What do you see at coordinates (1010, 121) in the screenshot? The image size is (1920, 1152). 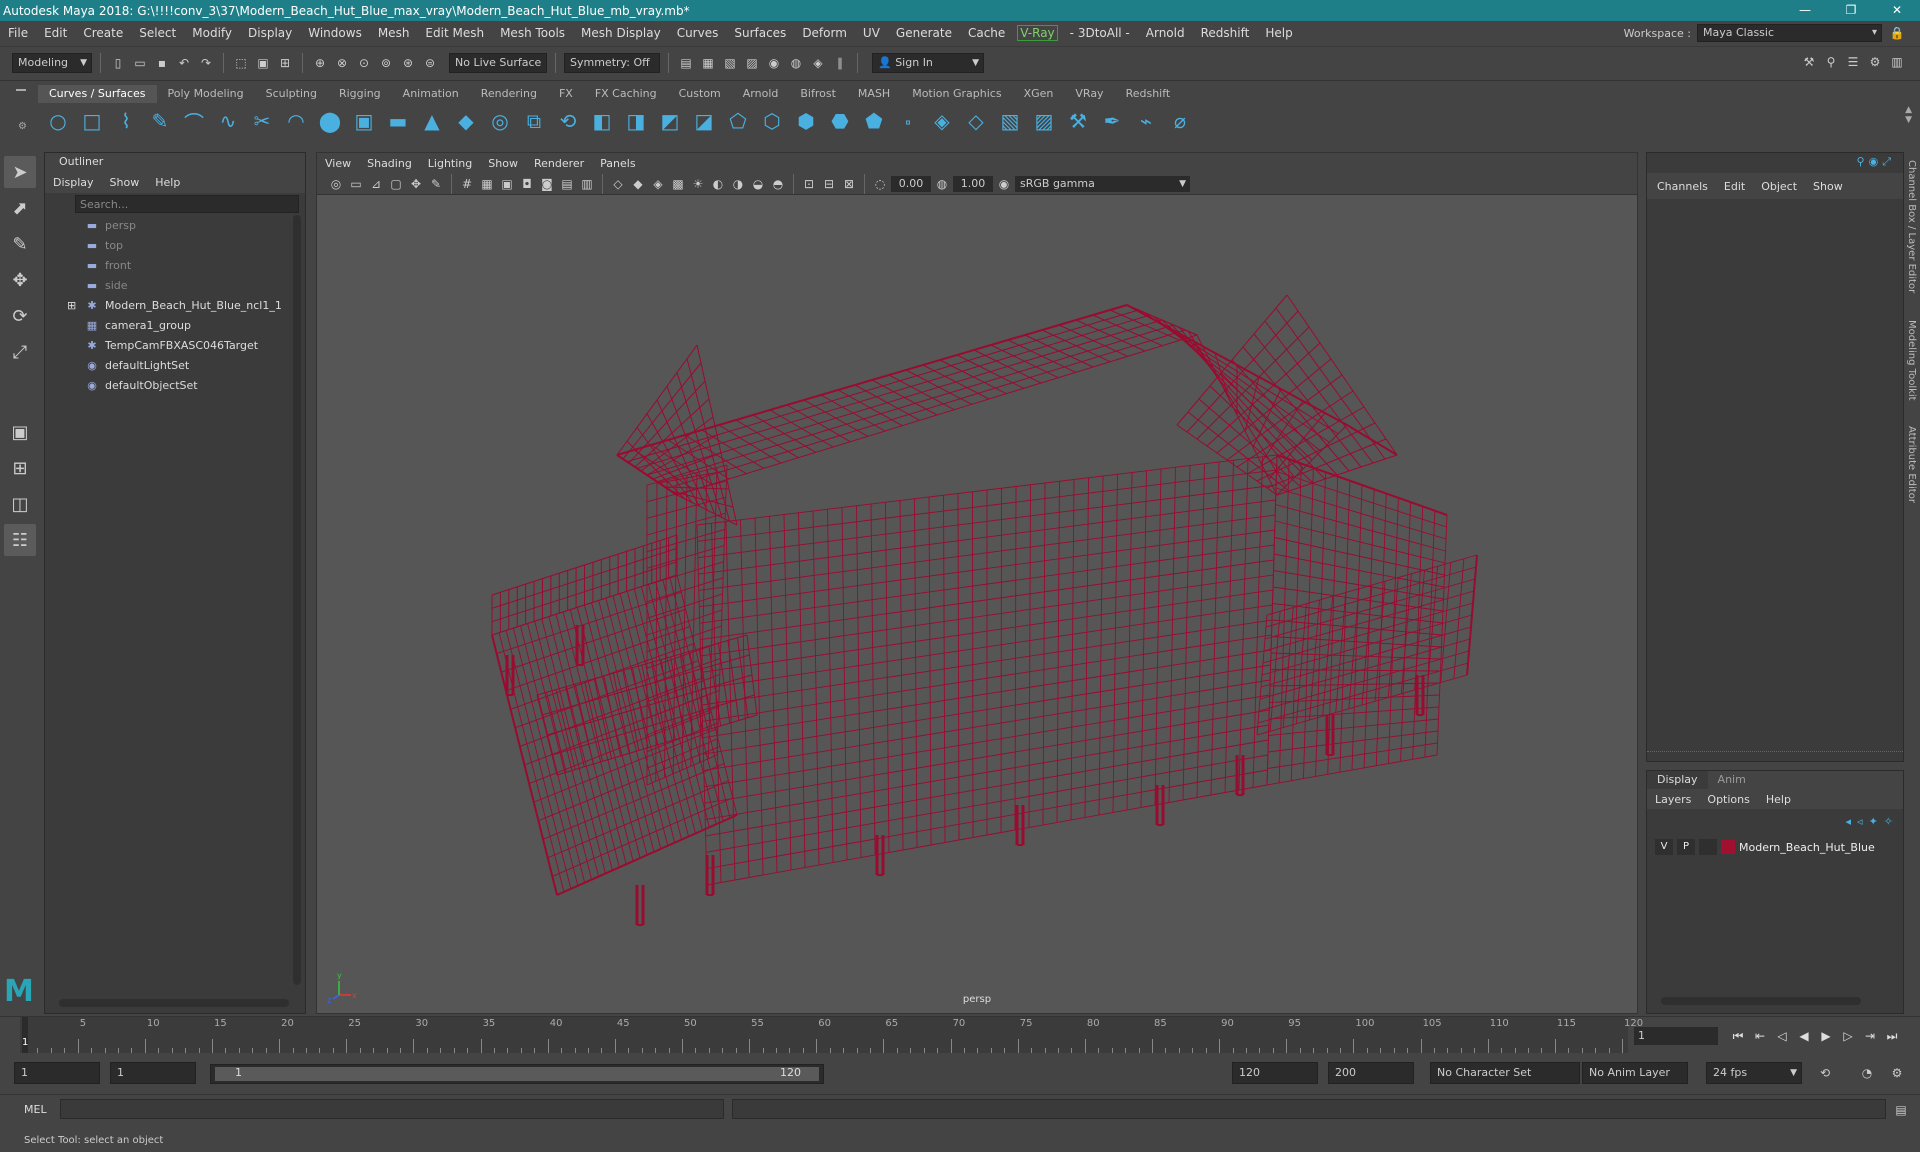 I see `shelf-tool-13-icon: ▧` at bounding box center [1010, 121].